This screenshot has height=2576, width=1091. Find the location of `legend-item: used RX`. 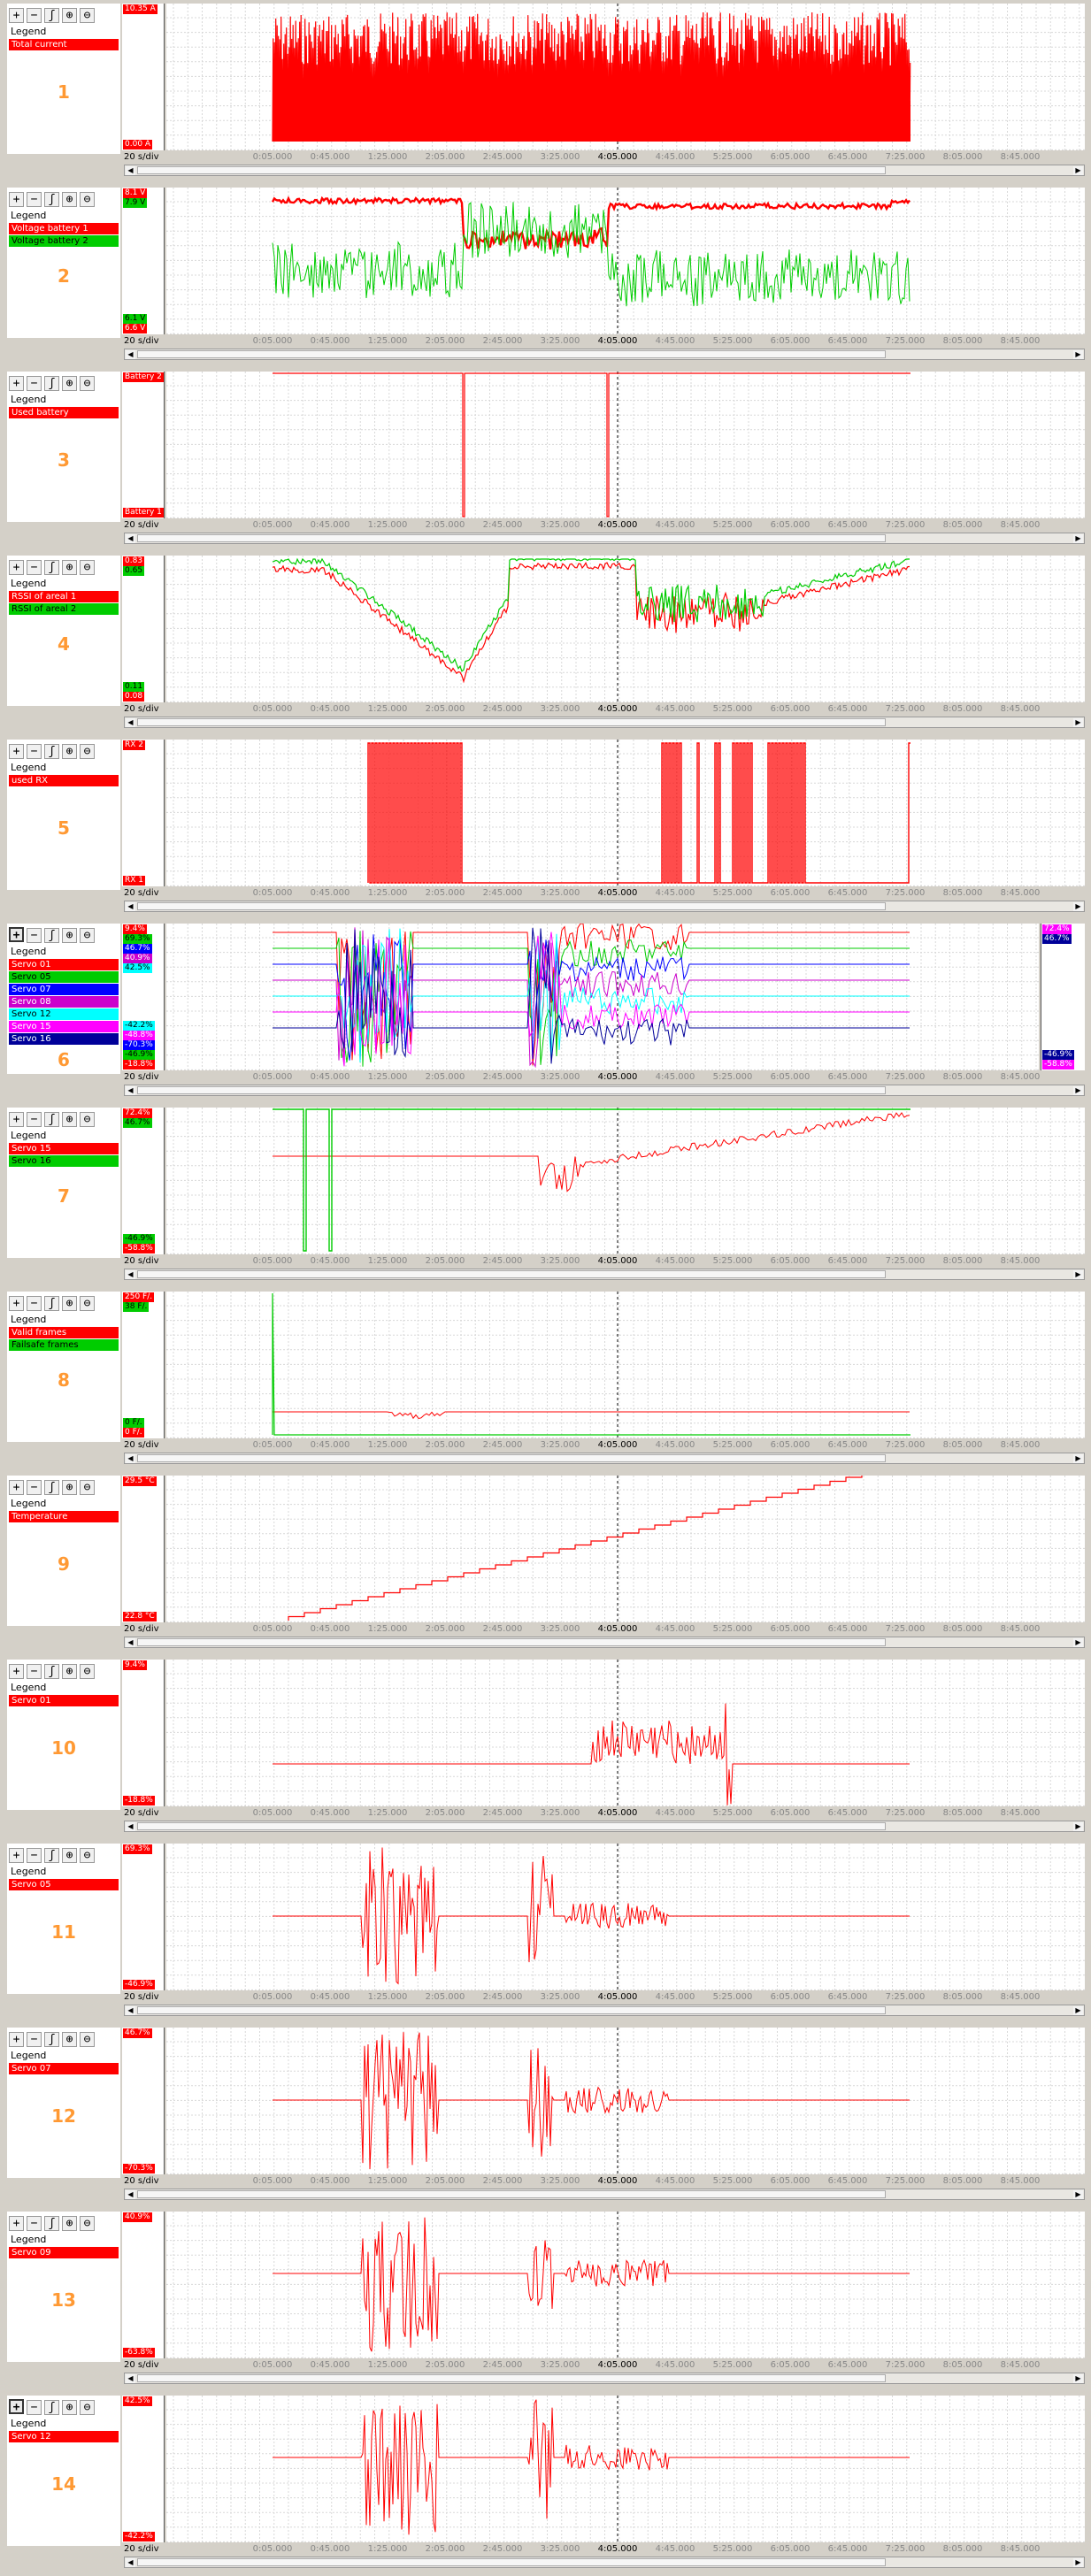

legend-item: used RX is located at coordinates (64, 780).